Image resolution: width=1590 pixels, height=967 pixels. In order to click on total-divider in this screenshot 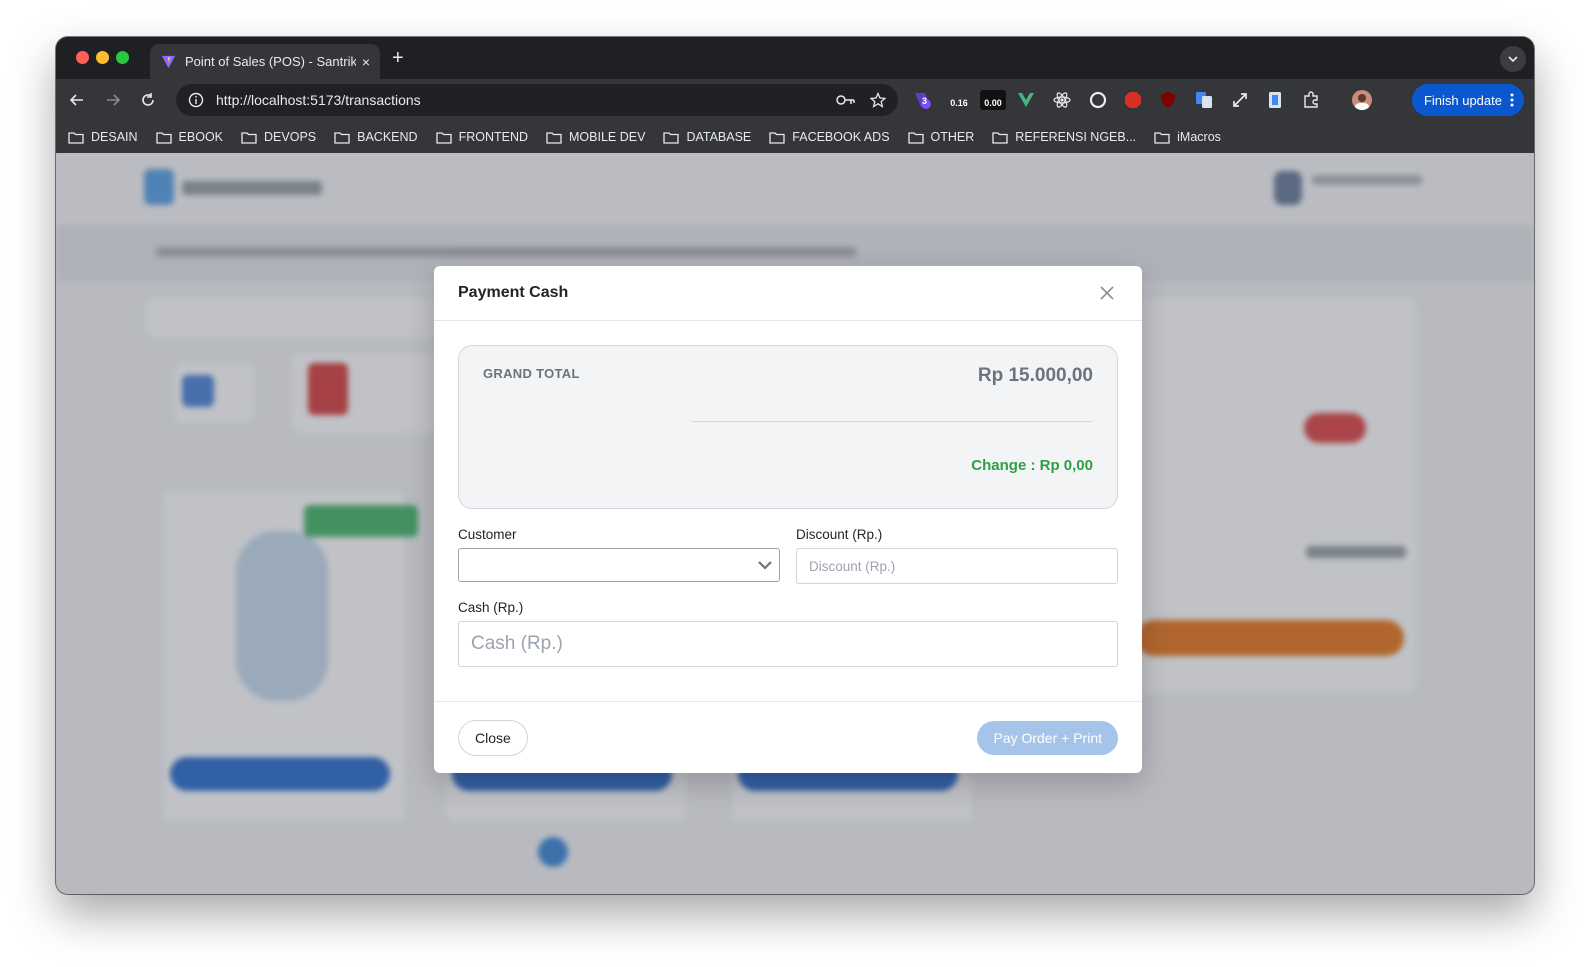, I will do `click(892, 421)`.